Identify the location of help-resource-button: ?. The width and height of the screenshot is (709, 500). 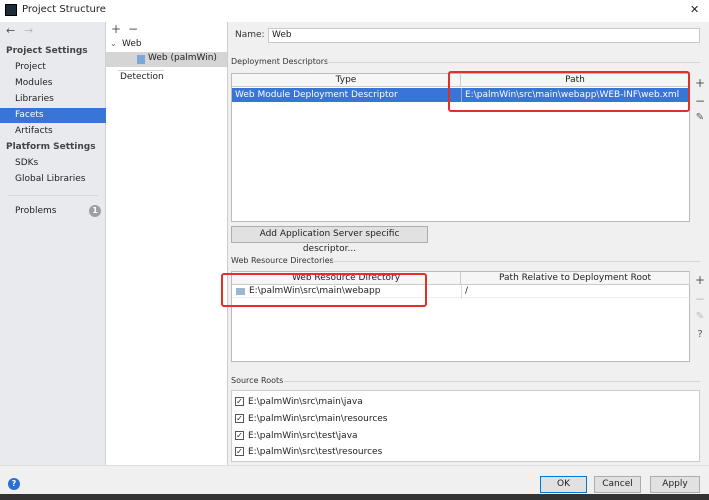
(700, 334).